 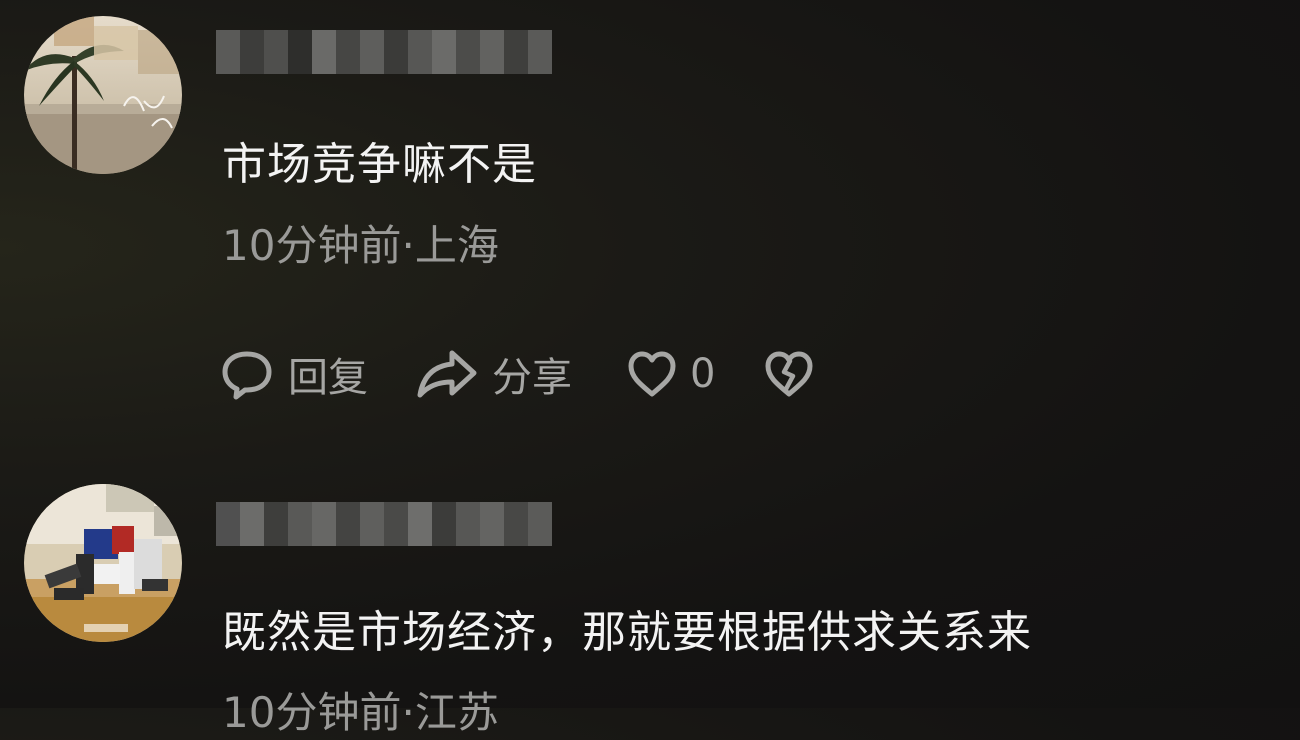 I want to click on like-button: 0, so click(x=670, y=374).